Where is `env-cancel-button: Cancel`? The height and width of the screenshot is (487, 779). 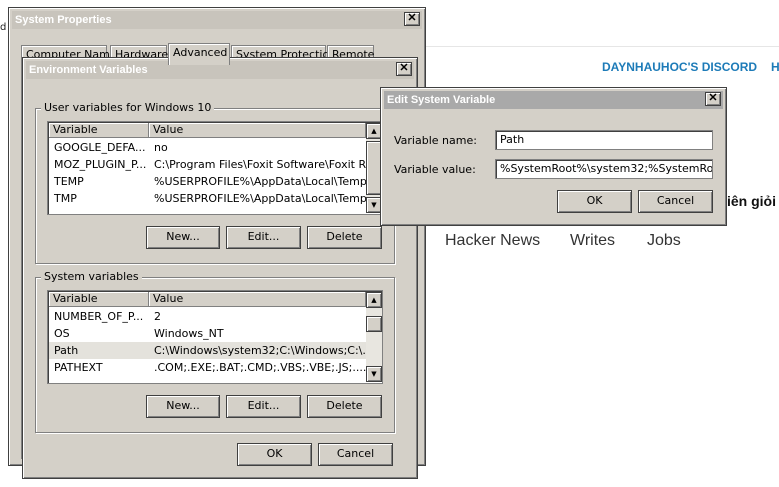
env-cancel-button: Cancel is located at coordinates (355, 454).